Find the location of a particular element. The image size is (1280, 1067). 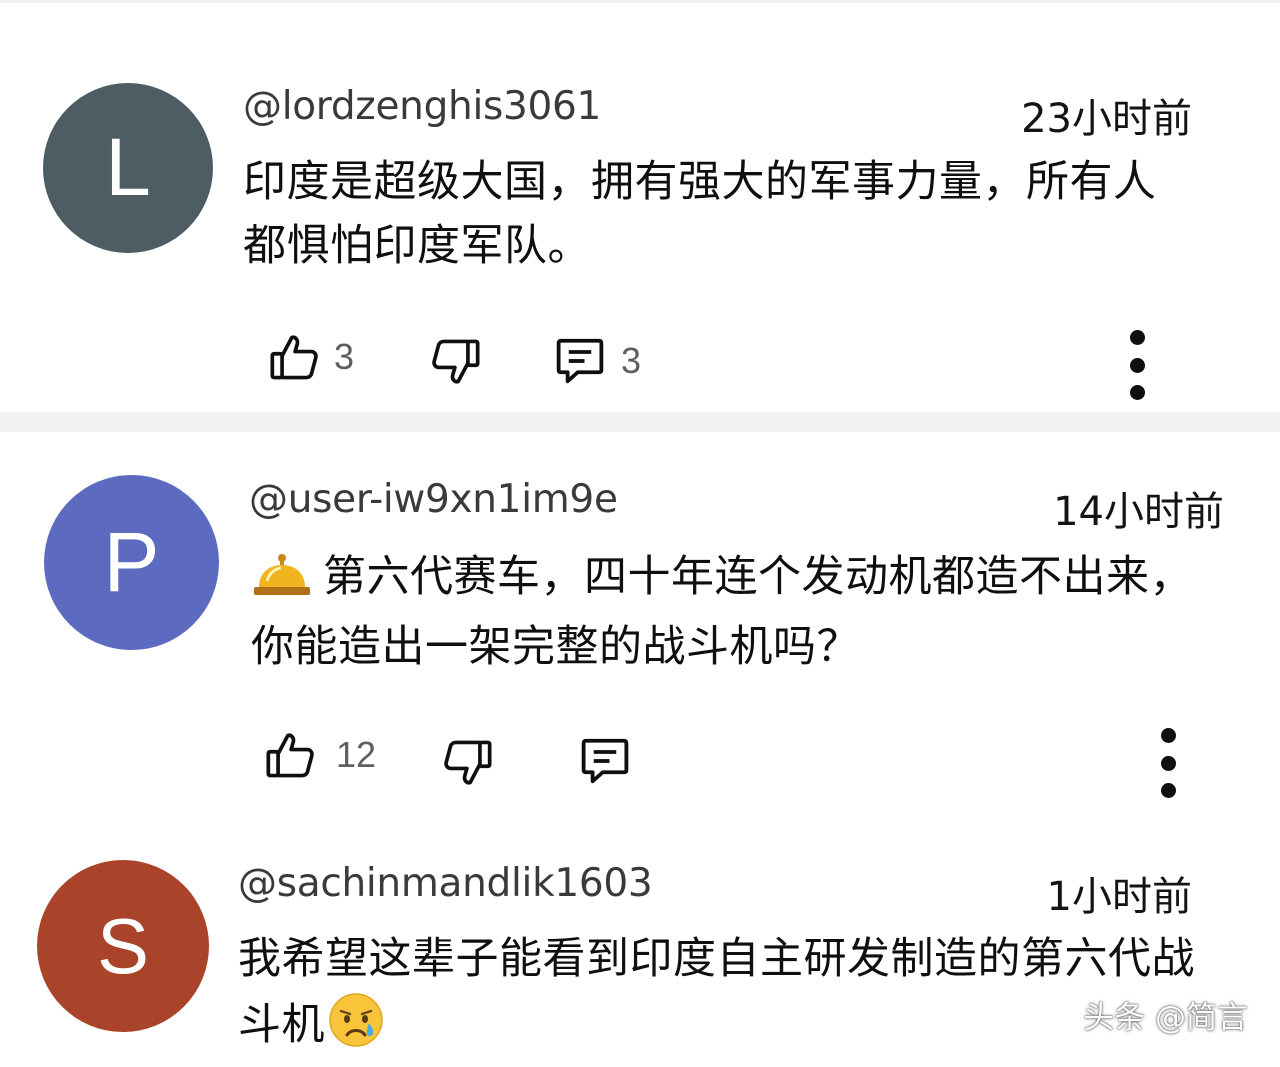

like-count: 3 is located at coordinates (344, 356).